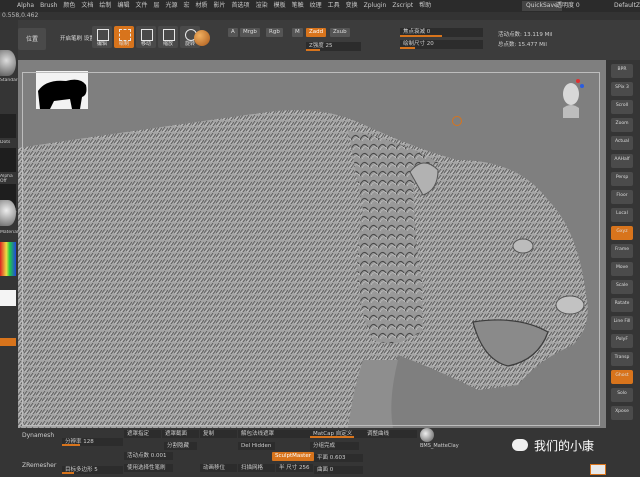 The image size is (640, 477). What do you see at coordinates (146, 37) in the screenshot?
I see `move-button: 移动` at bounding box center [146, 37].